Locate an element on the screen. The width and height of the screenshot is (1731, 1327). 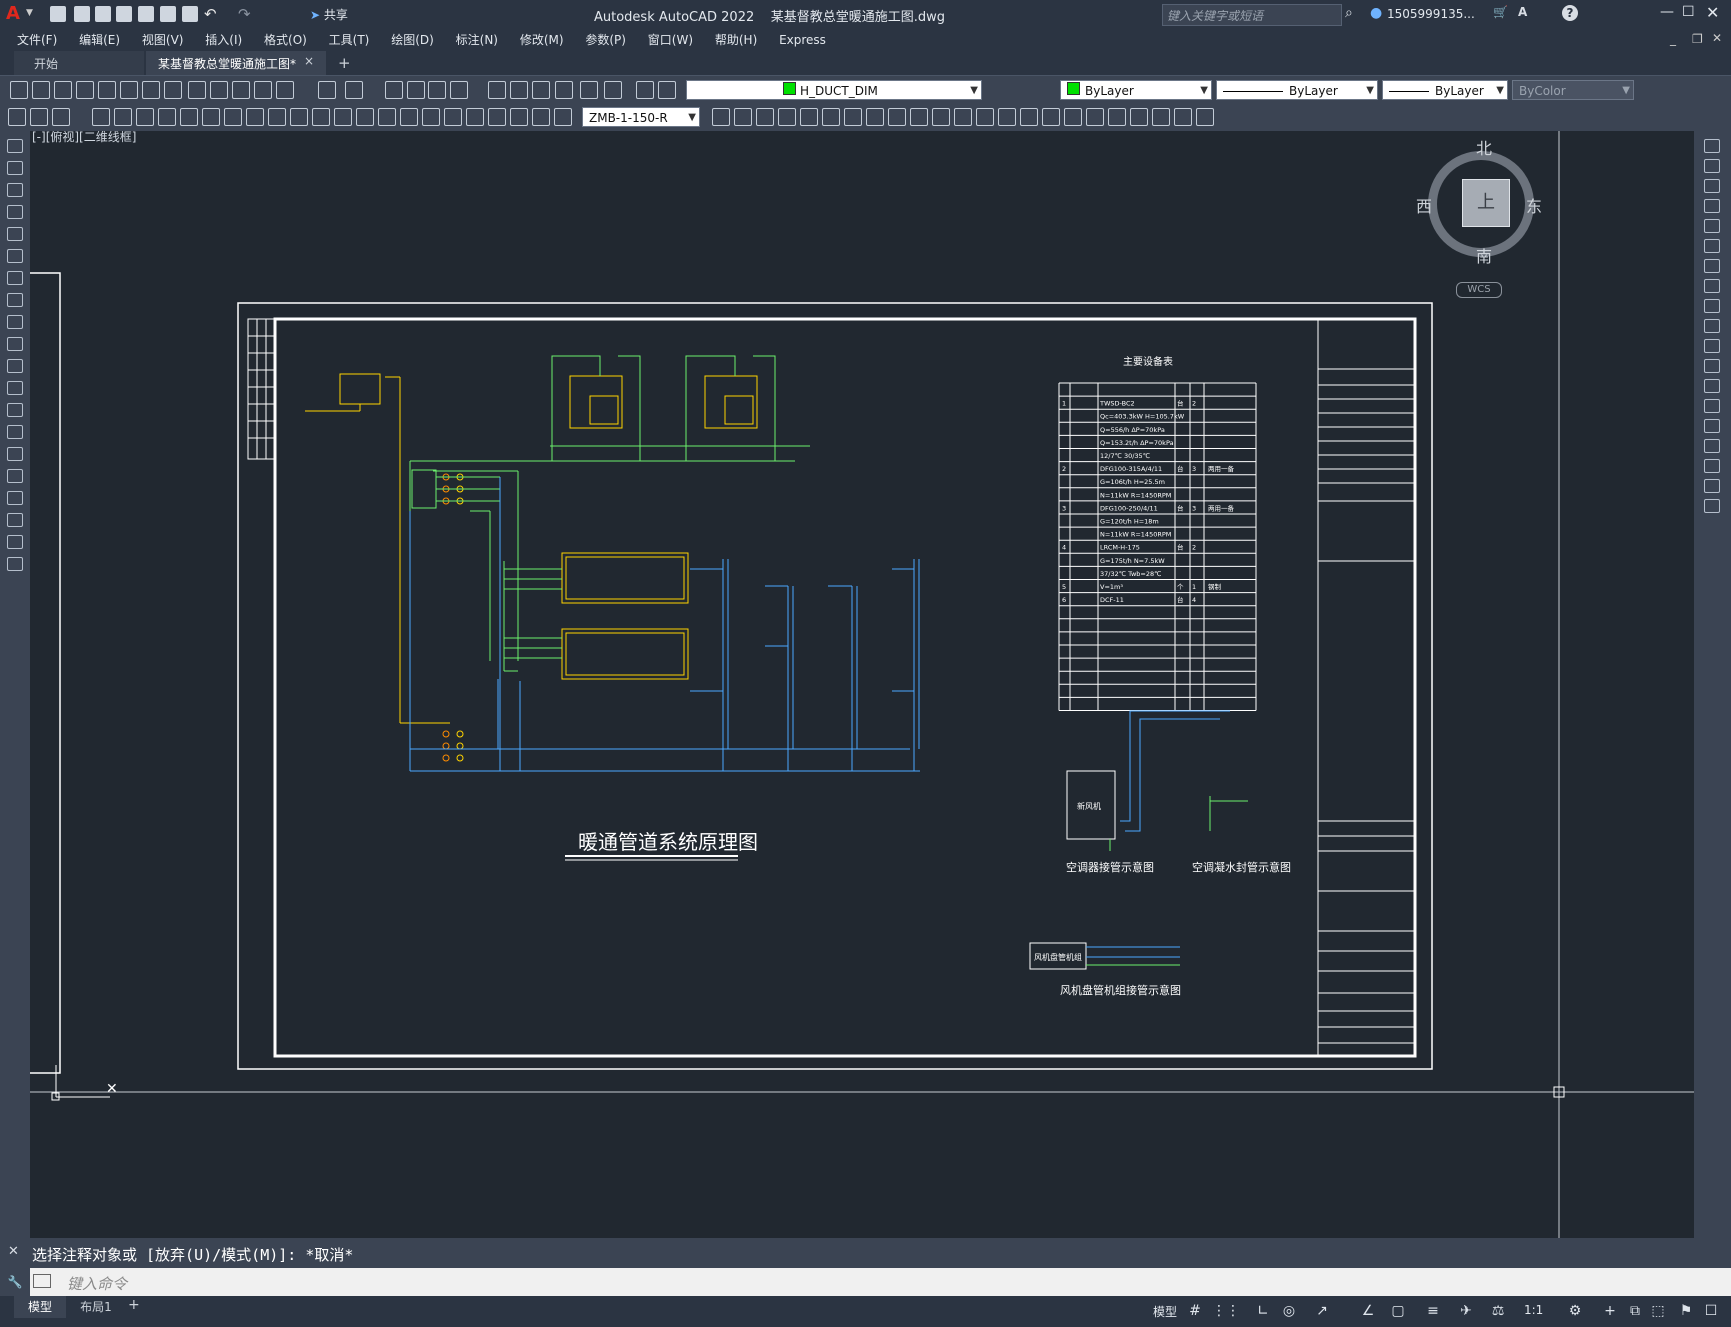
menu-parametric: 参数(P) is located at coordinates (605, 40).